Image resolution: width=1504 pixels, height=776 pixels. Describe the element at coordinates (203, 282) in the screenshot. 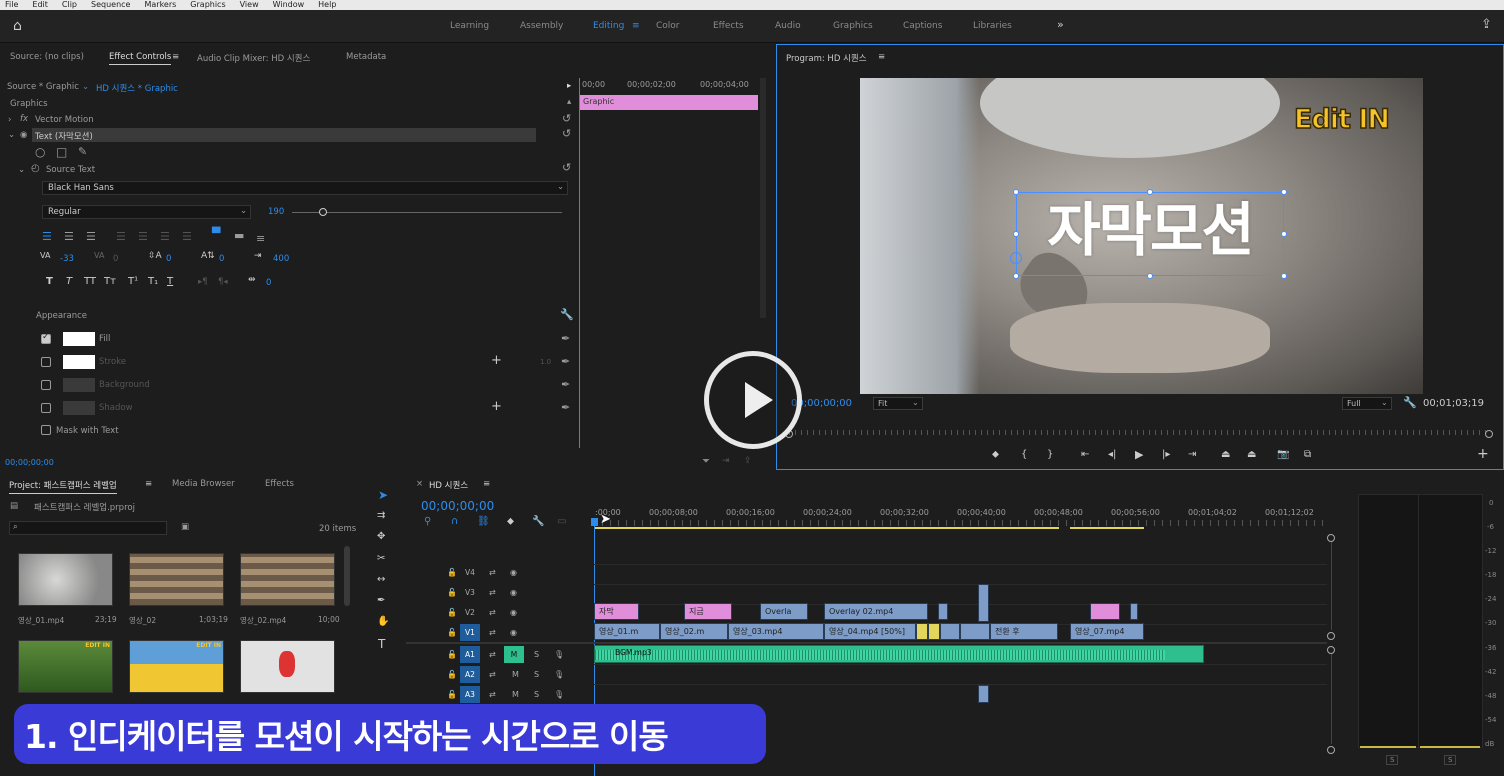

I see `rtl-icon: ▸¶` at that location.